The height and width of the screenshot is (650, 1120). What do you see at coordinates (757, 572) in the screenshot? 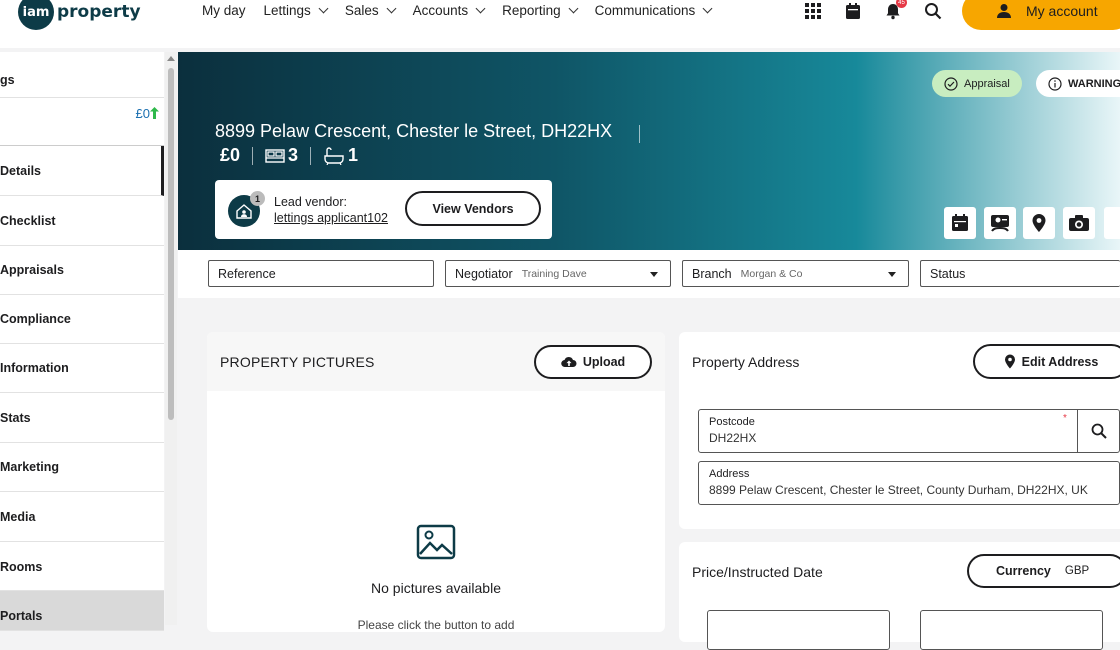
I see `price-card-title: Price/Instructed Date` at bounding box center [757, 572].